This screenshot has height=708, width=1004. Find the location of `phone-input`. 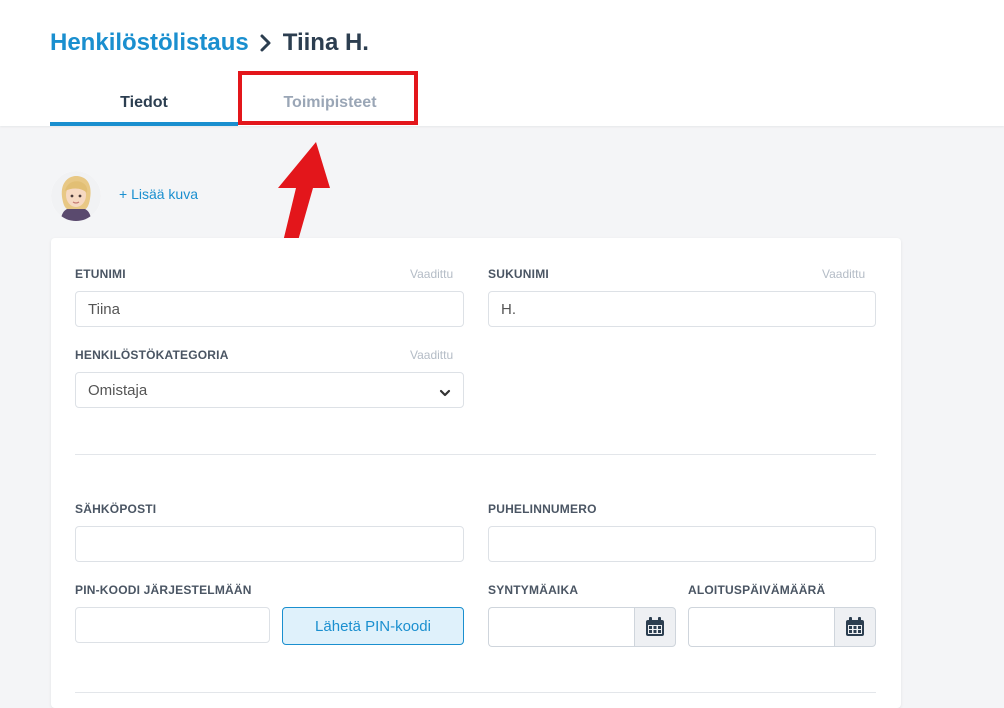

phone-input is located at coordinates (682, 544).